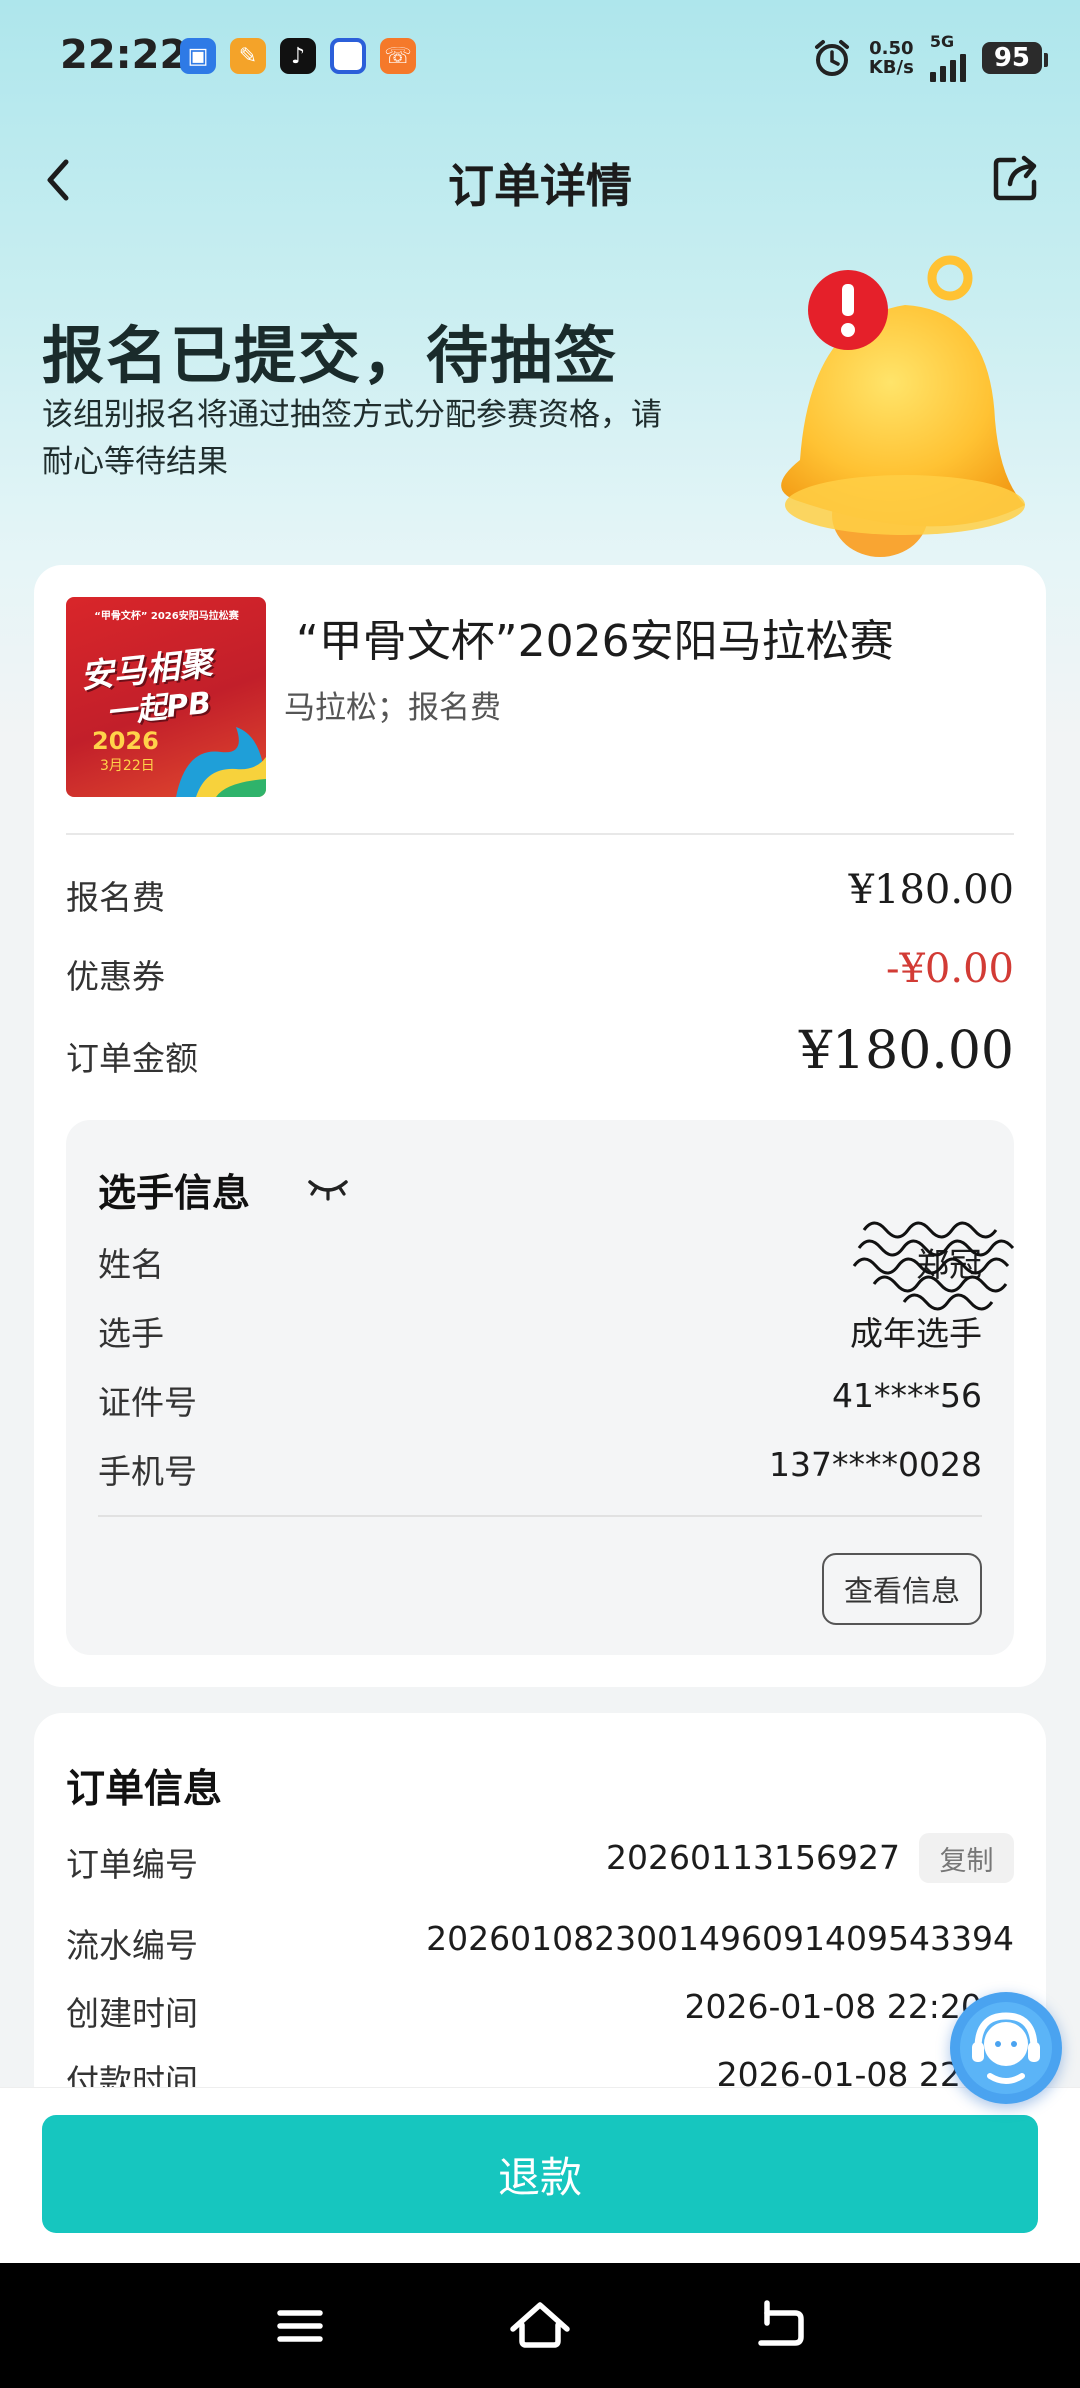 This screenshot has height=2388, width=1080. What do you see at coordinates (931, 890) in the screenshot?
I see `fee-value: ¥180.00` at bounding box center [931, 890].